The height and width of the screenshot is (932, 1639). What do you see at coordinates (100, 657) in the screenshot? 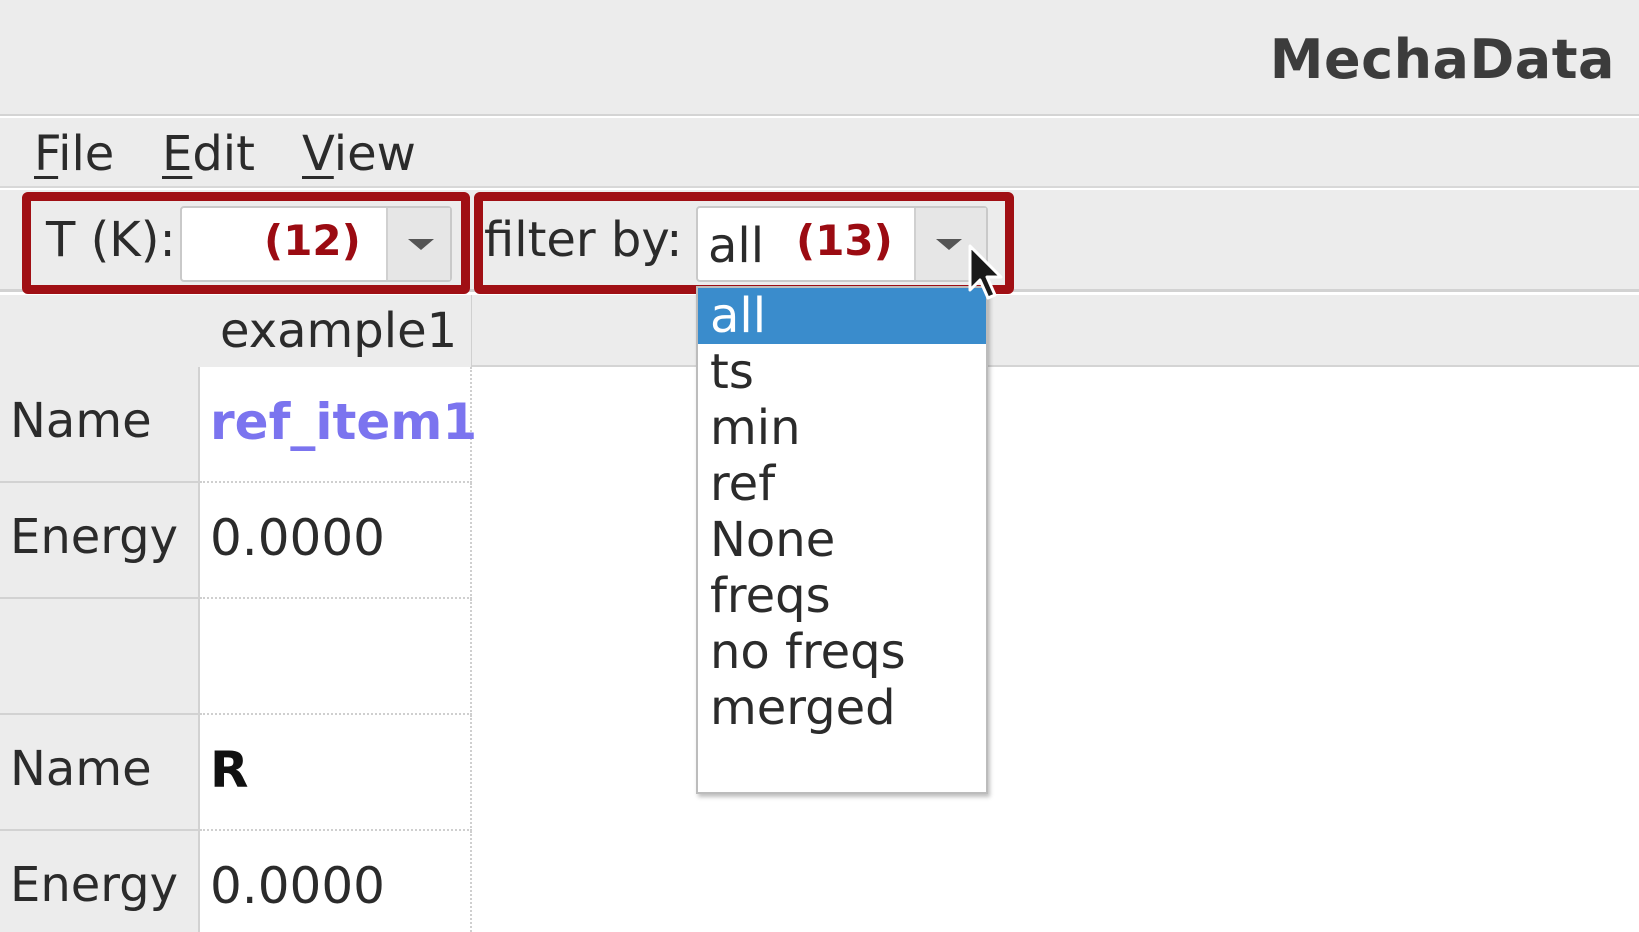
I see `row-header` at bounding box center [100, 657].